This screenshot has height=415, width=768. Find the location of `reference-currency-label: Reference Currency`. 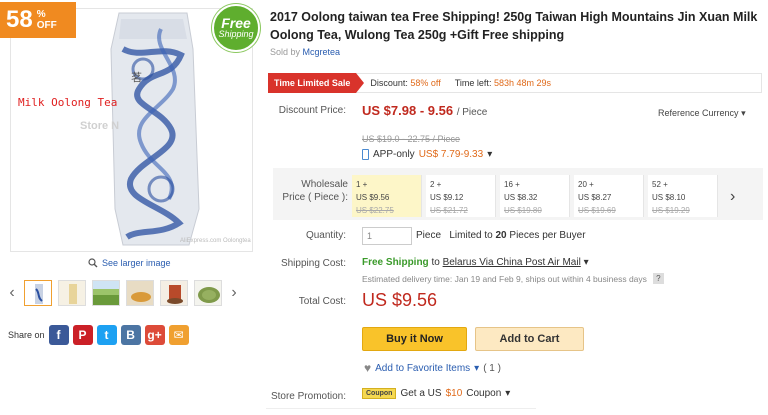

reference-currency-label: Reference Currency is located at coordinates (698, 113).